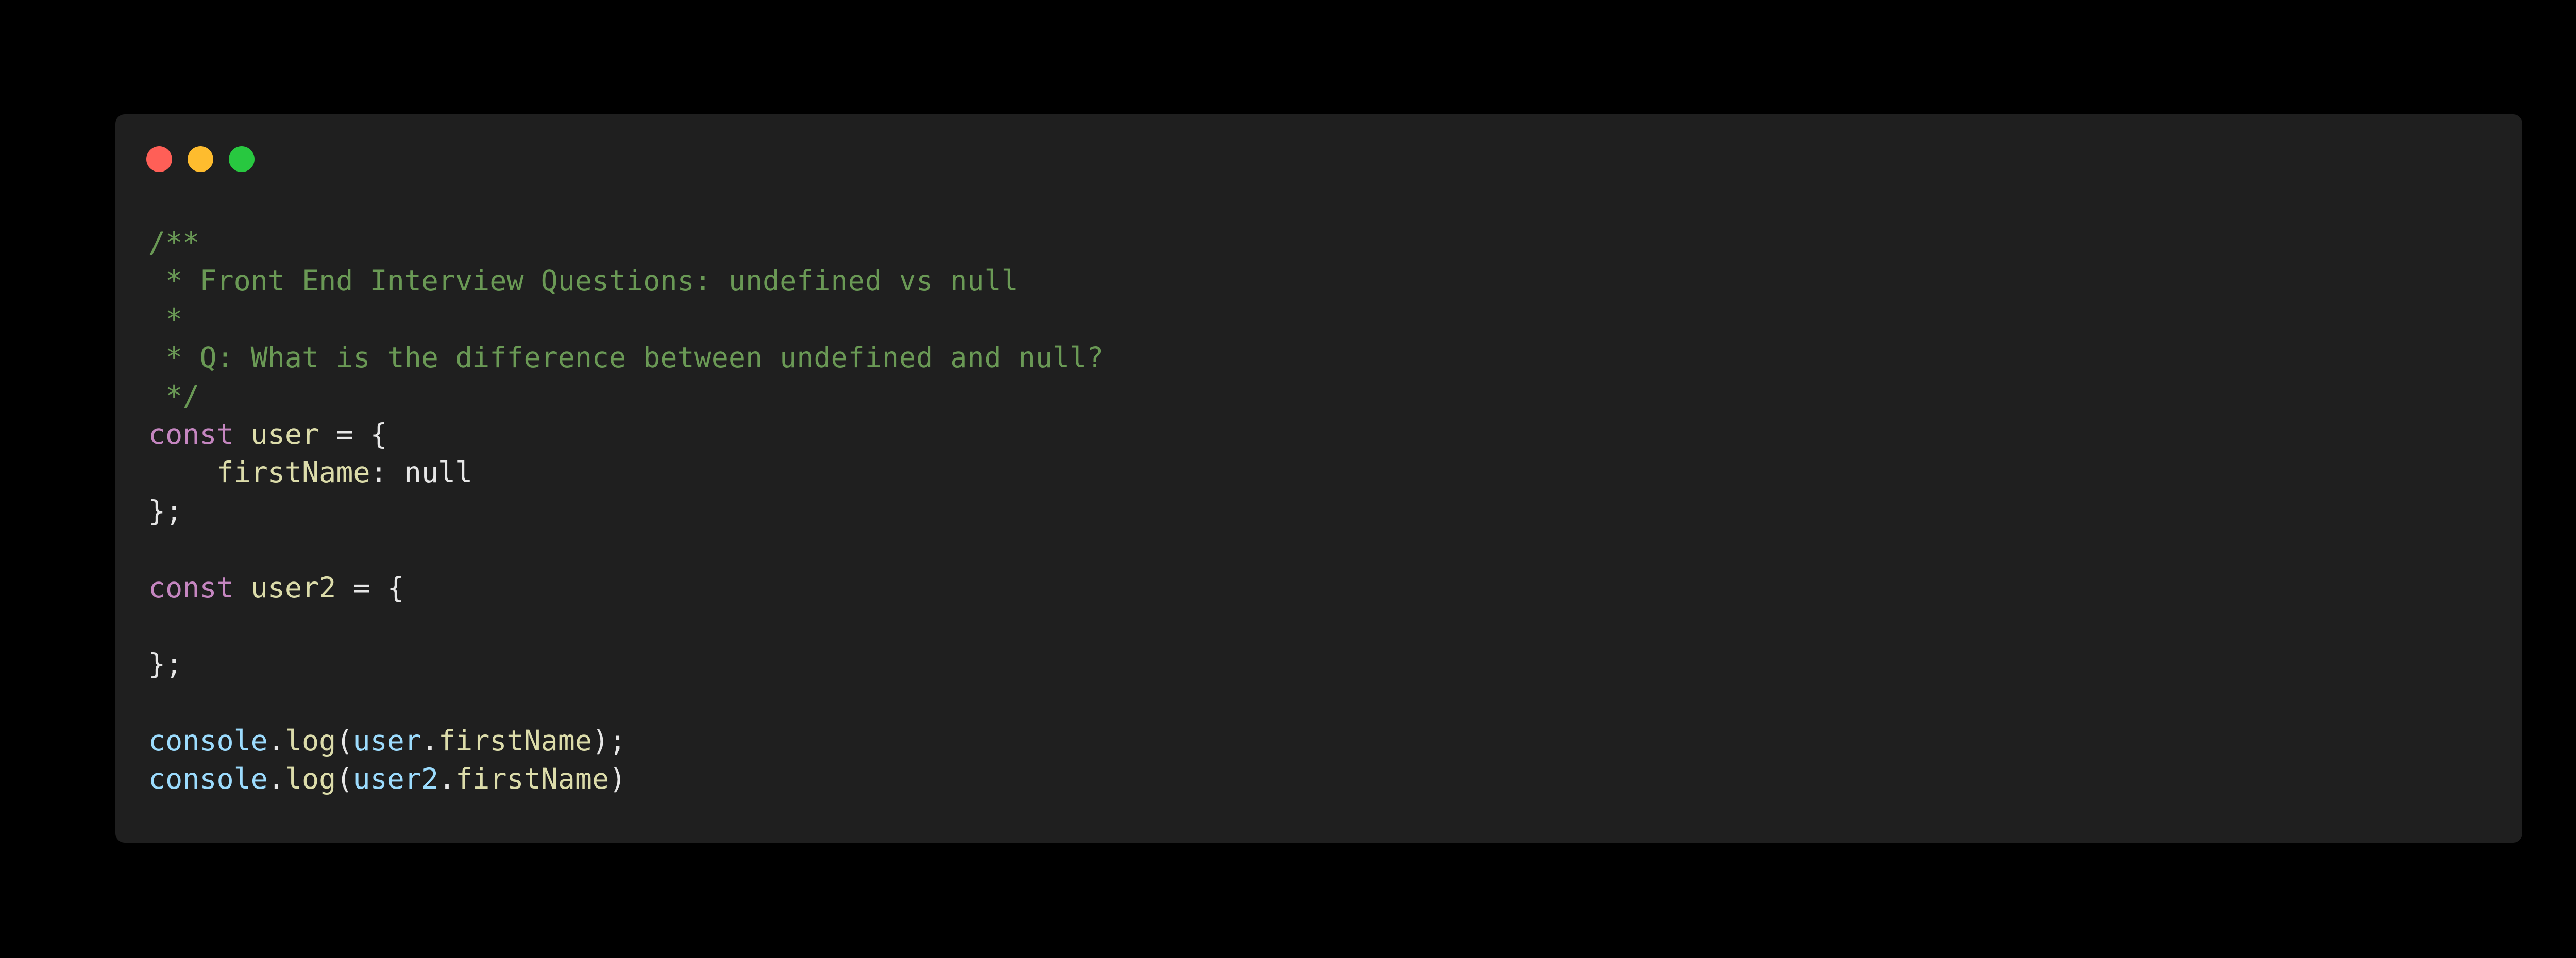 This screenshot has width=2576, height=958. I want to click on call-close: ), so click(617, 779).